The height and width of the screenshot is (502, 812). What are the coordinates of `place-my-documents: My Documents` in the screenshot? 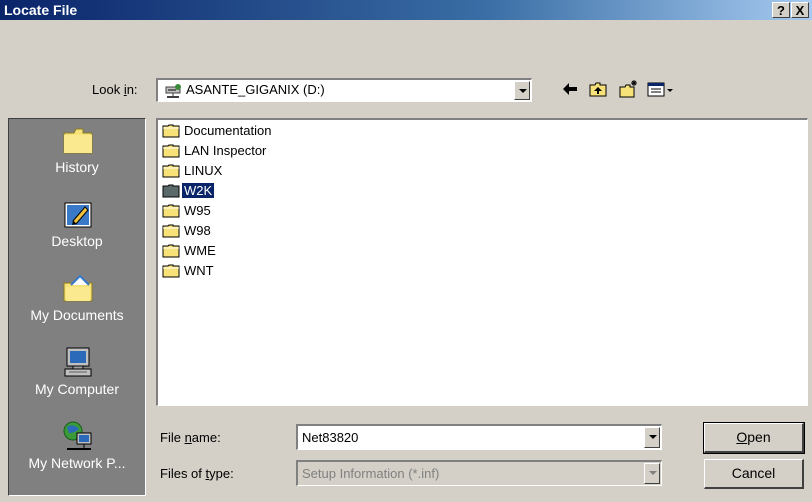 It's located at (77, 305).